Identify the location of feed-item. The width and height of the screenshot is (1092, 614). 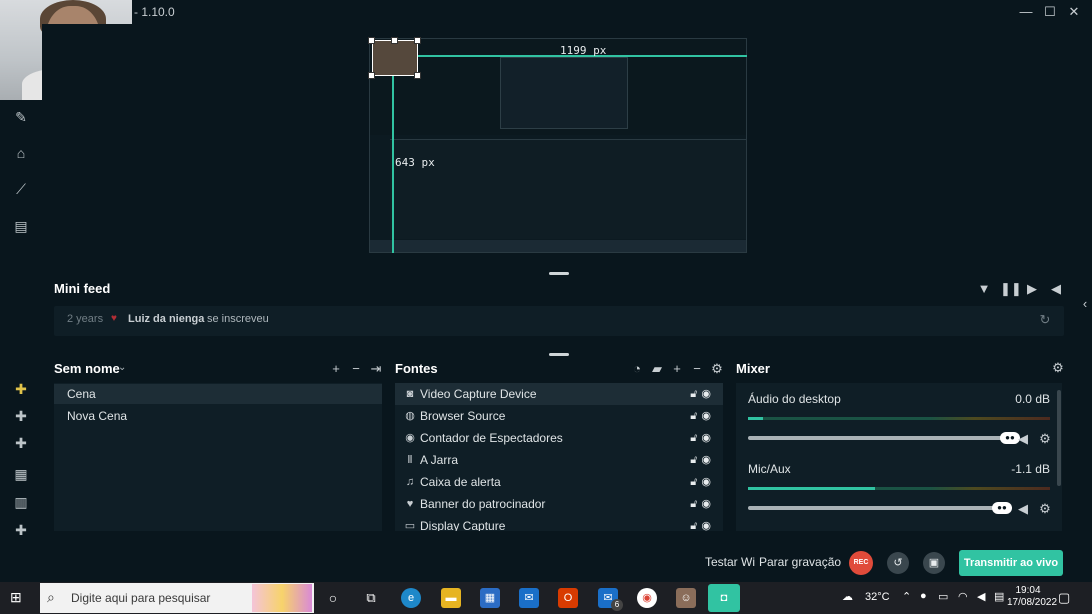
(559, 321).